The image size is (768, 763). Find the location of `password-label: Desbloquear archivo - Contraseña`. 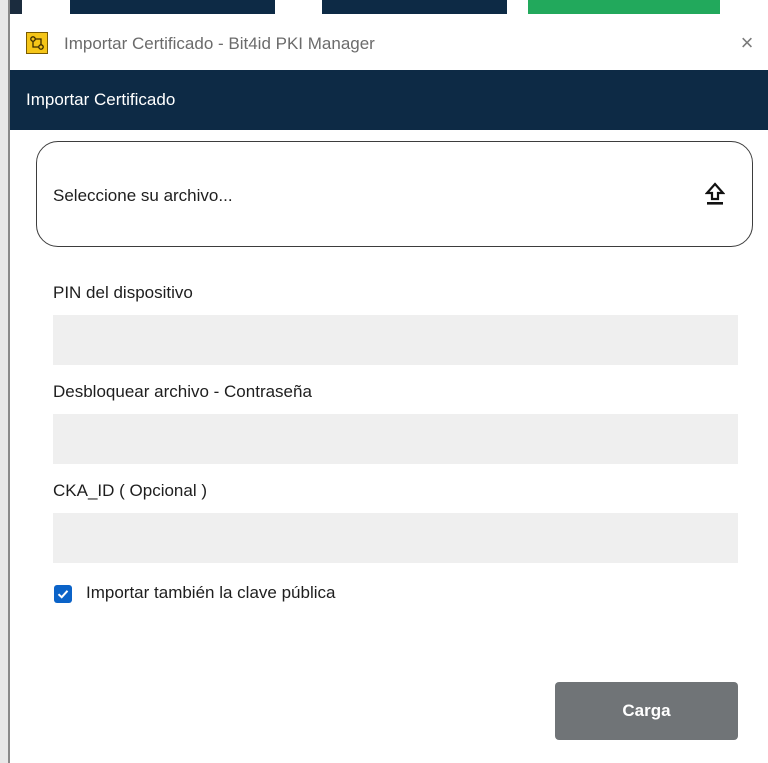

password-label: Desbloquear archivo - Contraseña is located at coordinates (182, 391).